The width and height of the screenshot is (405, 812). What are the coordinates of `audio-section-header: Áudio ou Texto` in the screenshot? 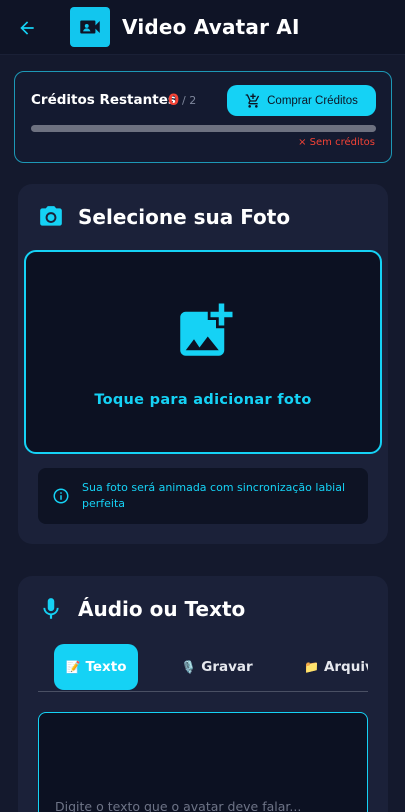 It's located at (141, 609).